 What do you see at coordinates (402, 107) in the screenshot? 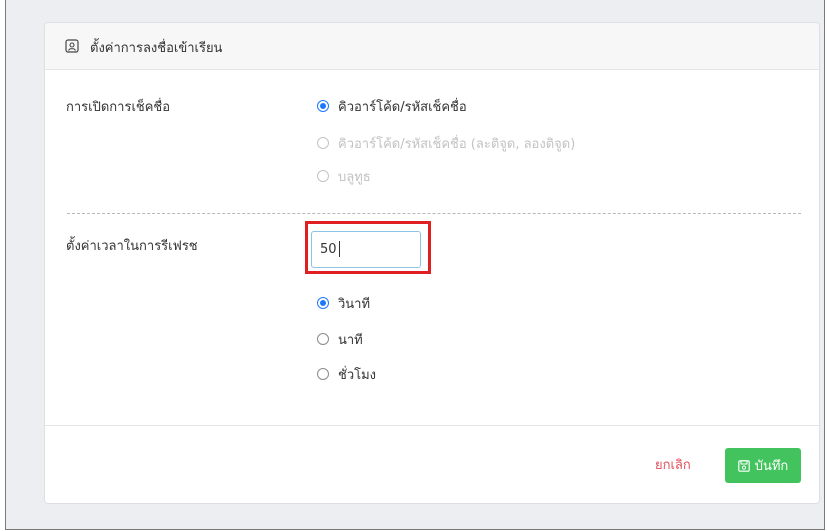
I see `radio-label: คิวอาร์โค้ด/รหัสเช็คชื่อ` at bounding box center [402, 107].